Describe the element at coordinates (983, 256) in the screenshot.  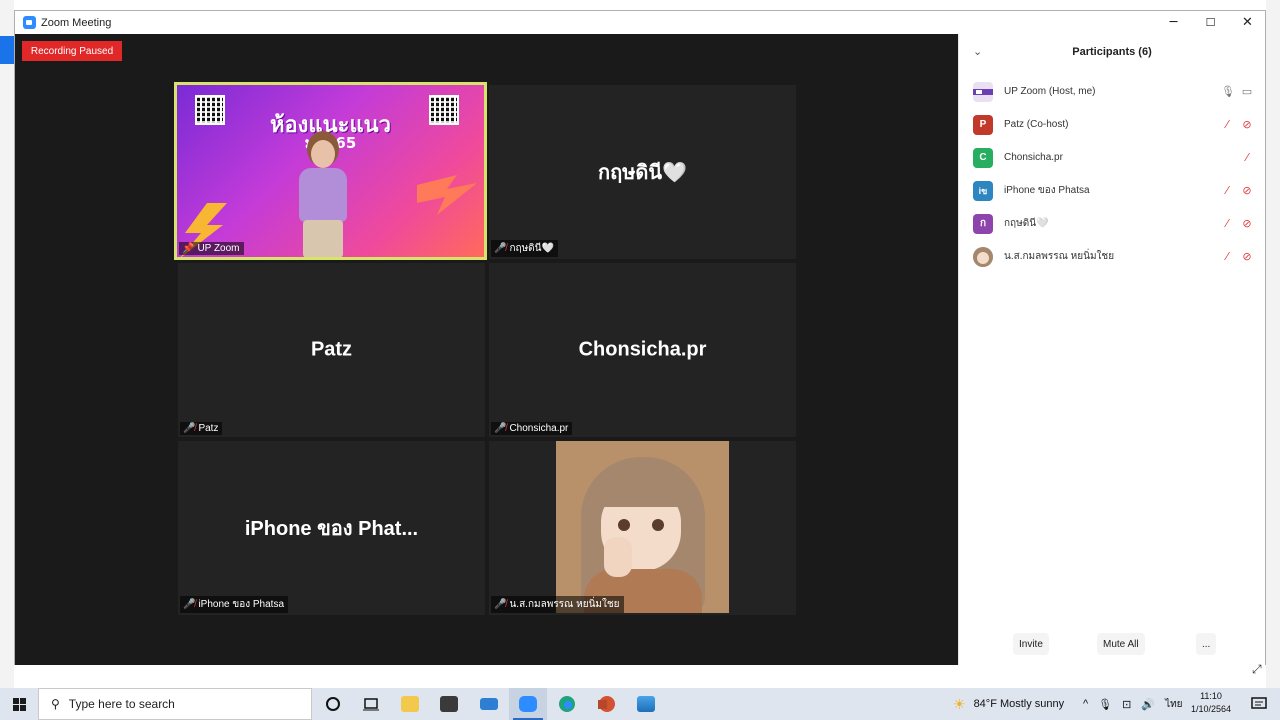
I see `profile-picture-icon` at that location.